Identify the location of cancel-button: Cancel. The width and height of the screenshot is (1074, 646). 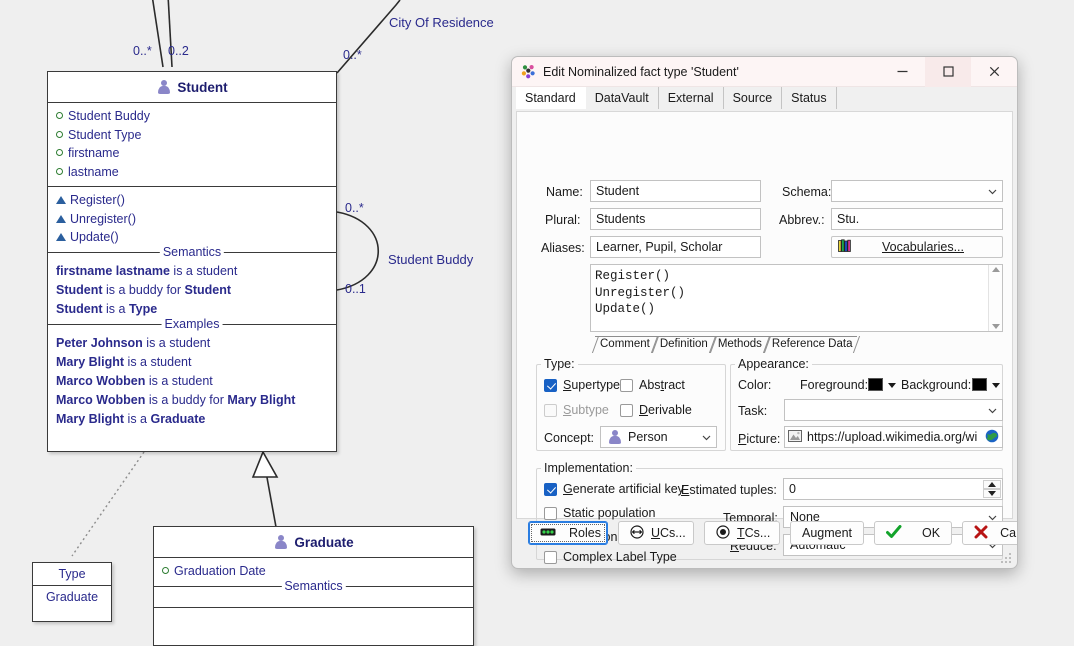
(989, 533).